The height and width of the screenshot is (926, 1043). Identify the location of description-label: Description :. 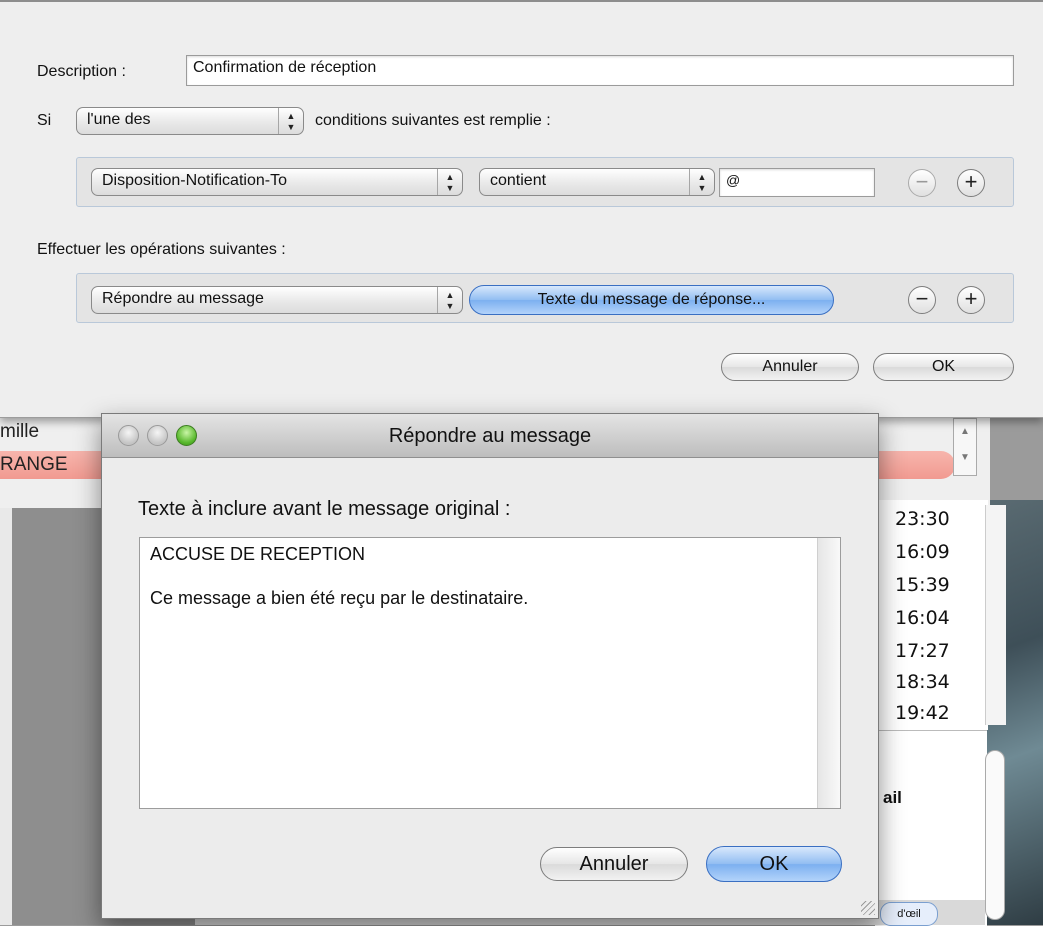
(81, 71).